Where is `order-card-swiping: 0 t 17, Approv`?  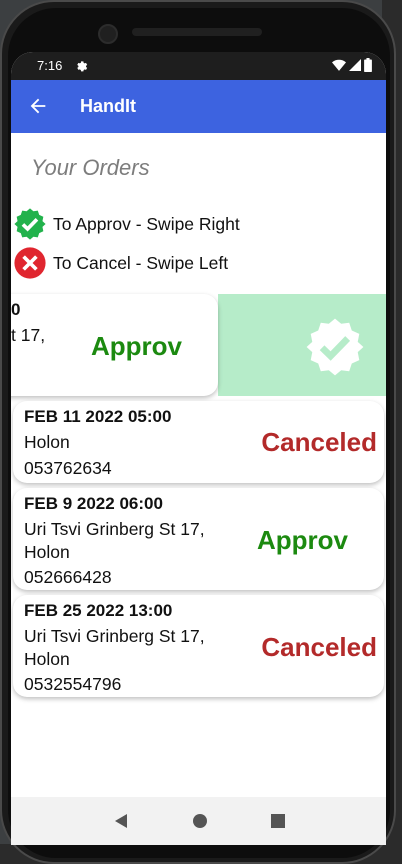
order-card-swiping: 0 t 17, Approv is located at coordinates (114, 345).